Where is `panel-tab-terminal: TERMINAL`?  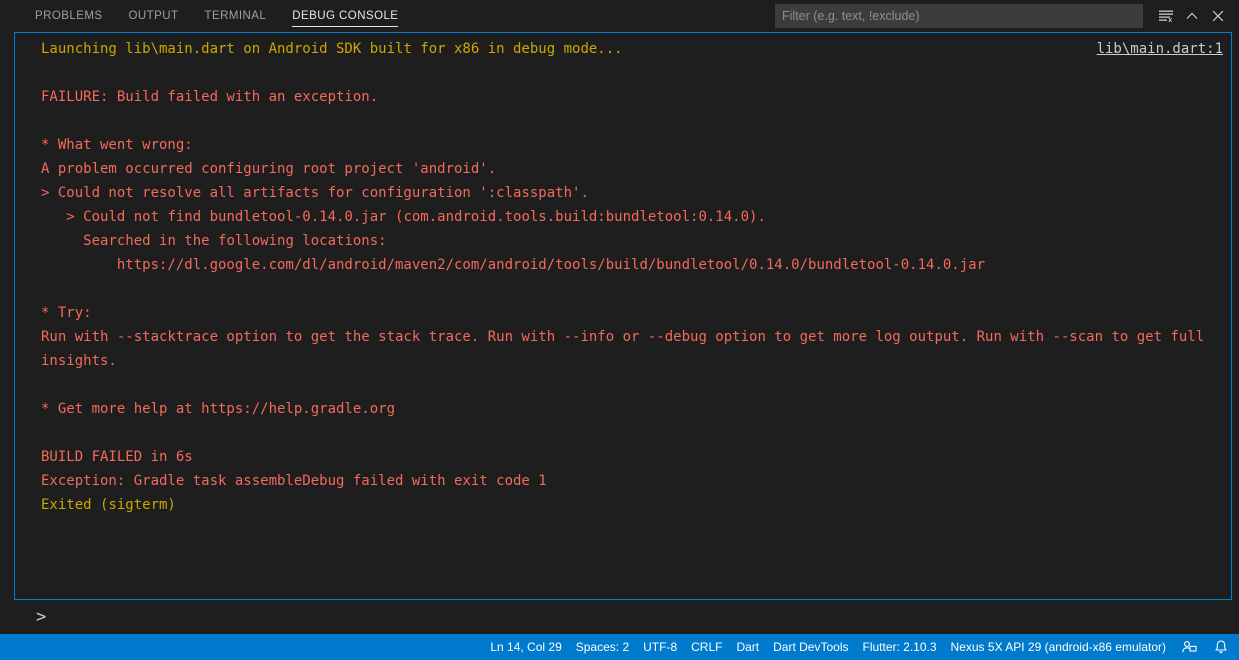
panel-tab-terminal: TERMINAL is located at coordinates (236, 16).